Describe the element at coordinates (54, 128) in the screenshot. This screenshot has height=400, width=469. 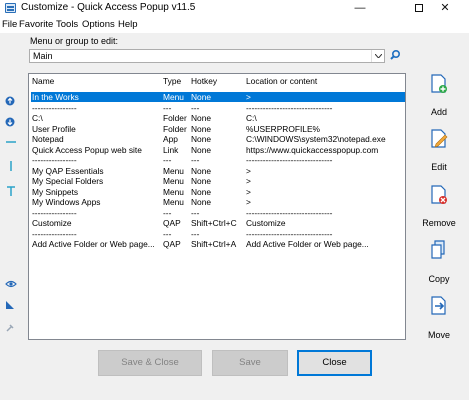
I see `cell-name: User Profile` at that location.